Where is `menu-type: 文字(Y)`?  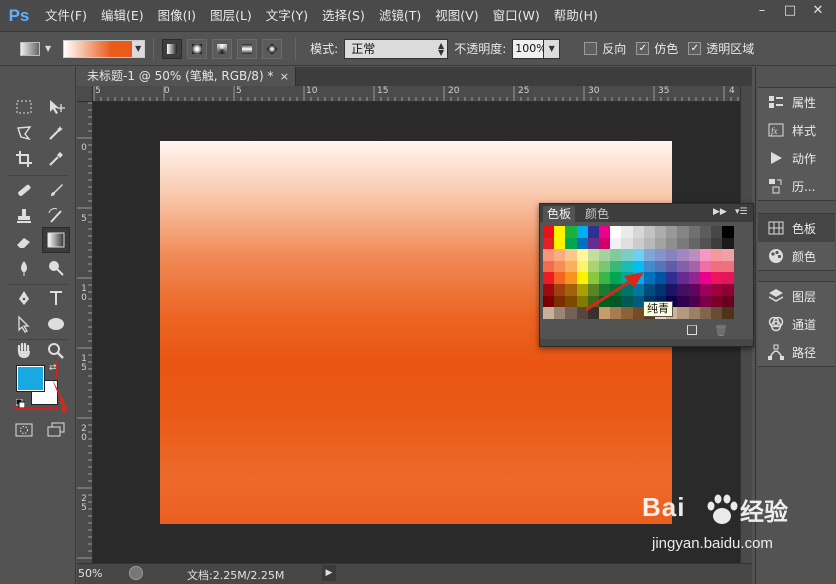
menu-type: 文字(Y) is located at coordinates (287, 16).